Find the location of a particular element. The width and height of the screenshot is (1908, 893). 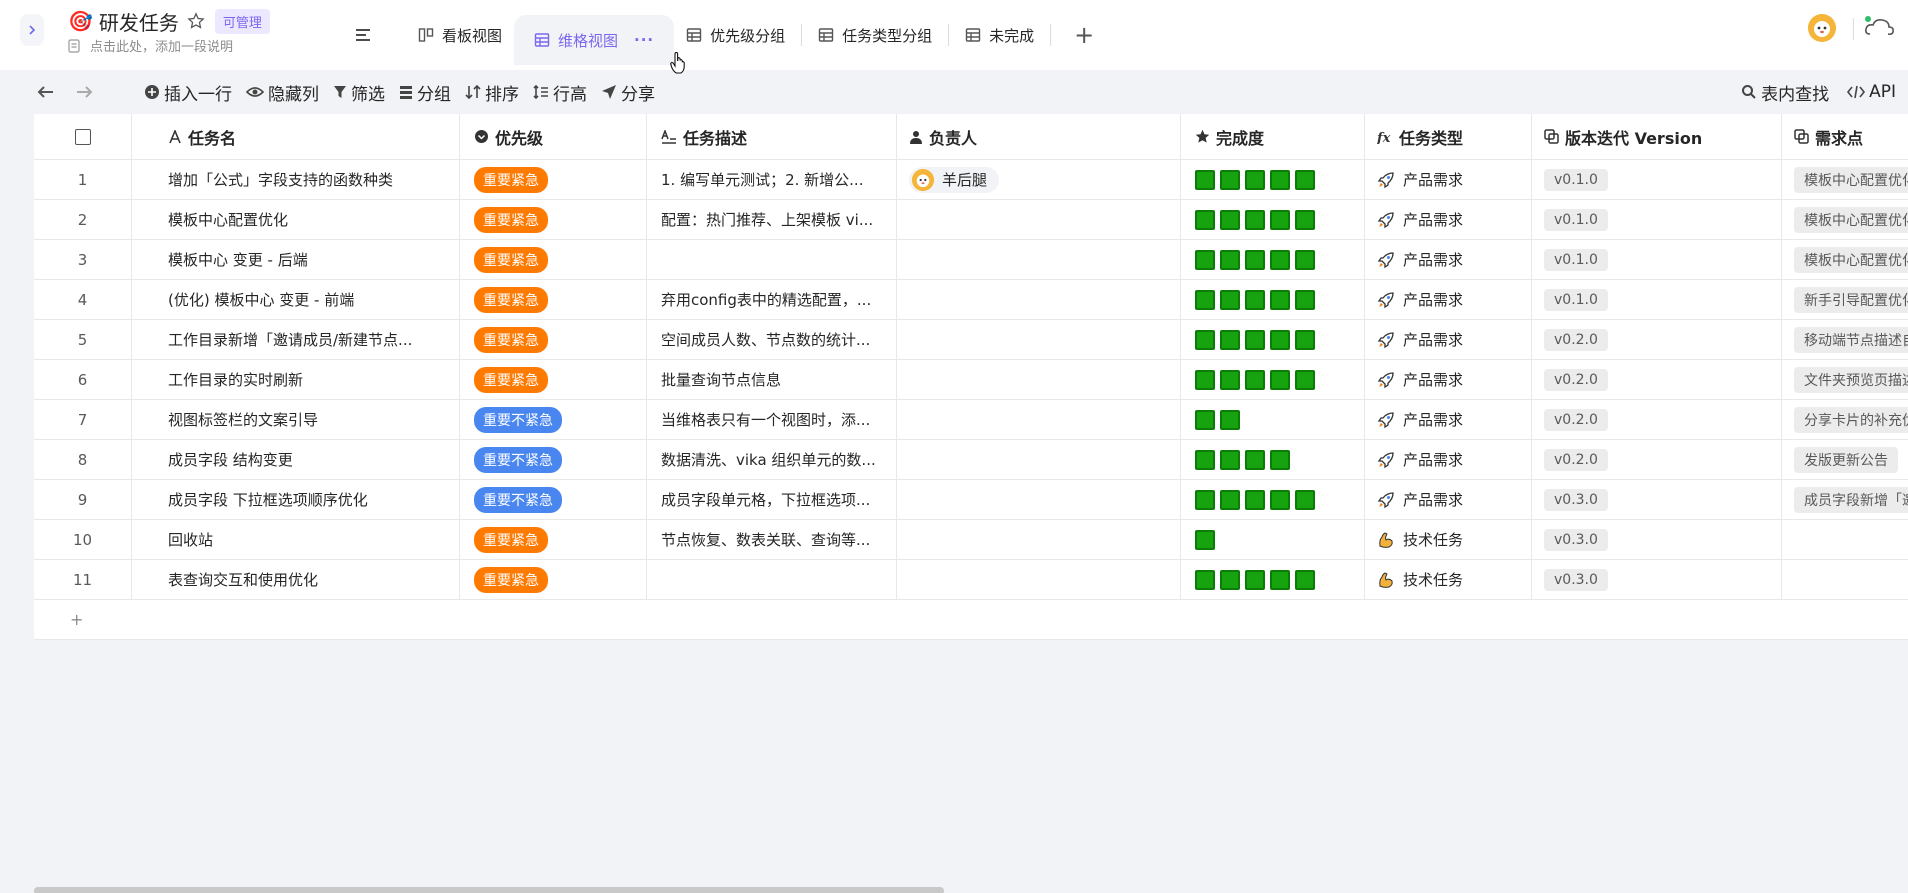

add-record-row: + is located at coordinates (971, 620).